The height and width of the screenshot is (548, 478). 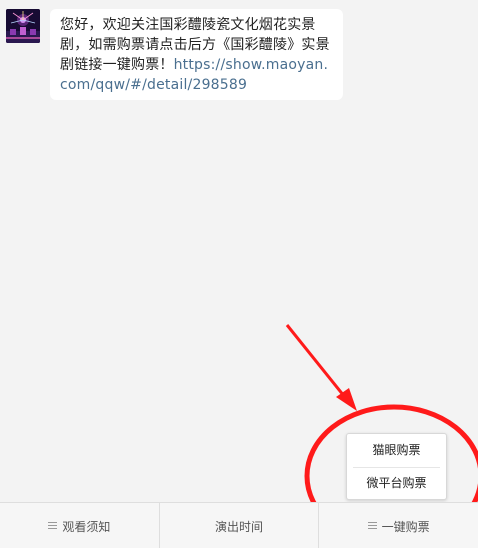 I want to click on menu-item-viewing-notice: 观看须知, so click(x=79, y=525).